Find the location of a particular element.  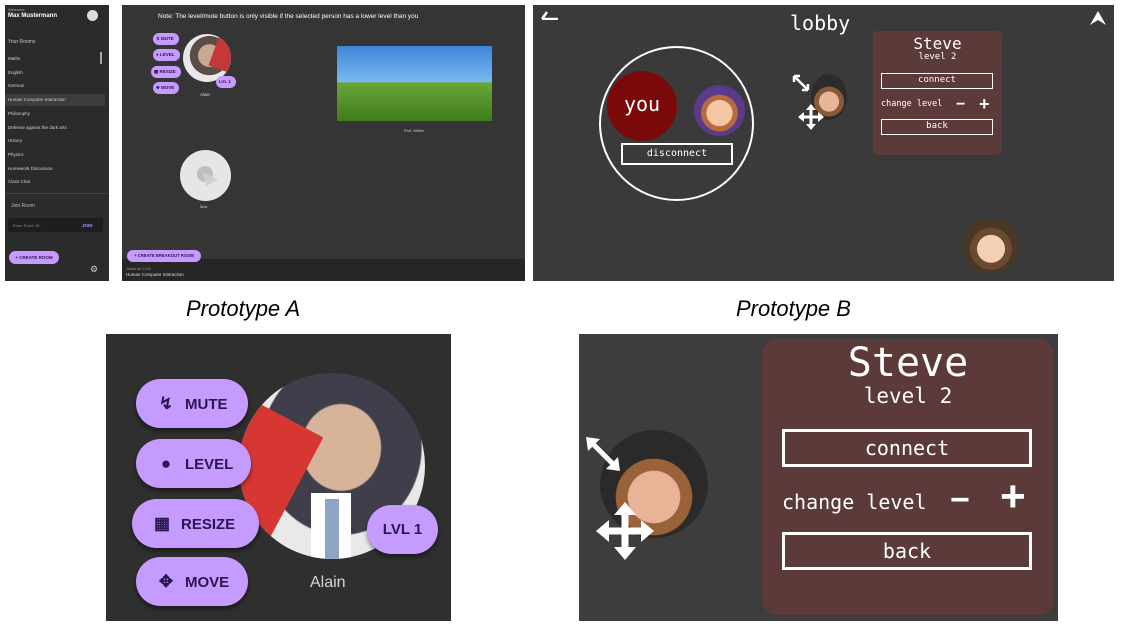

lobby-title: lobby is located at coordinates (820, 23).